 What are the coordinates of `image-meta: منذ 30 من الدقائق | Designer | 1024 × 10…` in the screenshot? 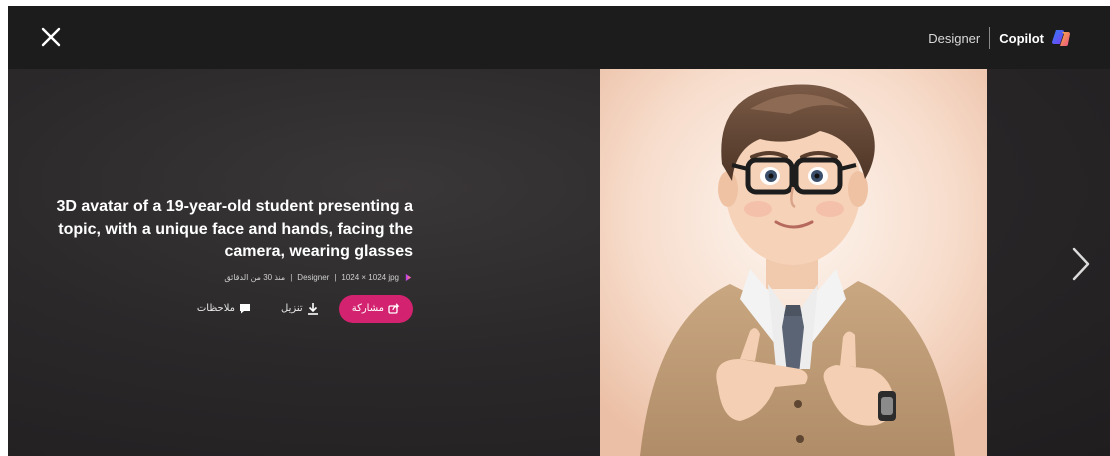 It's located at (220, 277).